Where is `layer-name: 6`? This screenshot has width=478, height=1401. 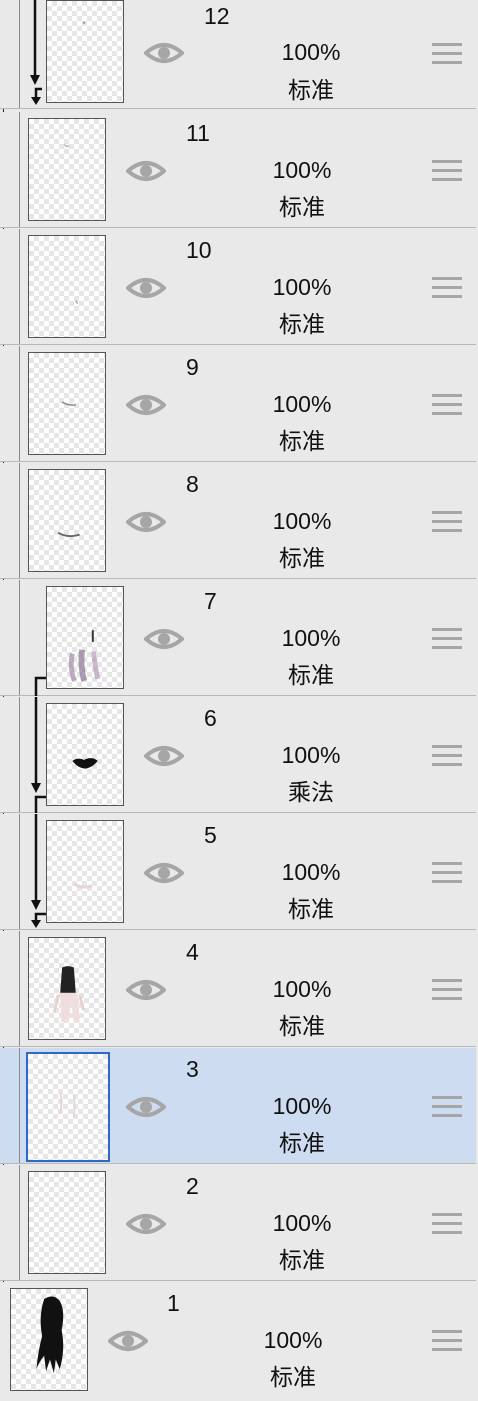
layer-name: 6 is located at coordinates (210, 718).